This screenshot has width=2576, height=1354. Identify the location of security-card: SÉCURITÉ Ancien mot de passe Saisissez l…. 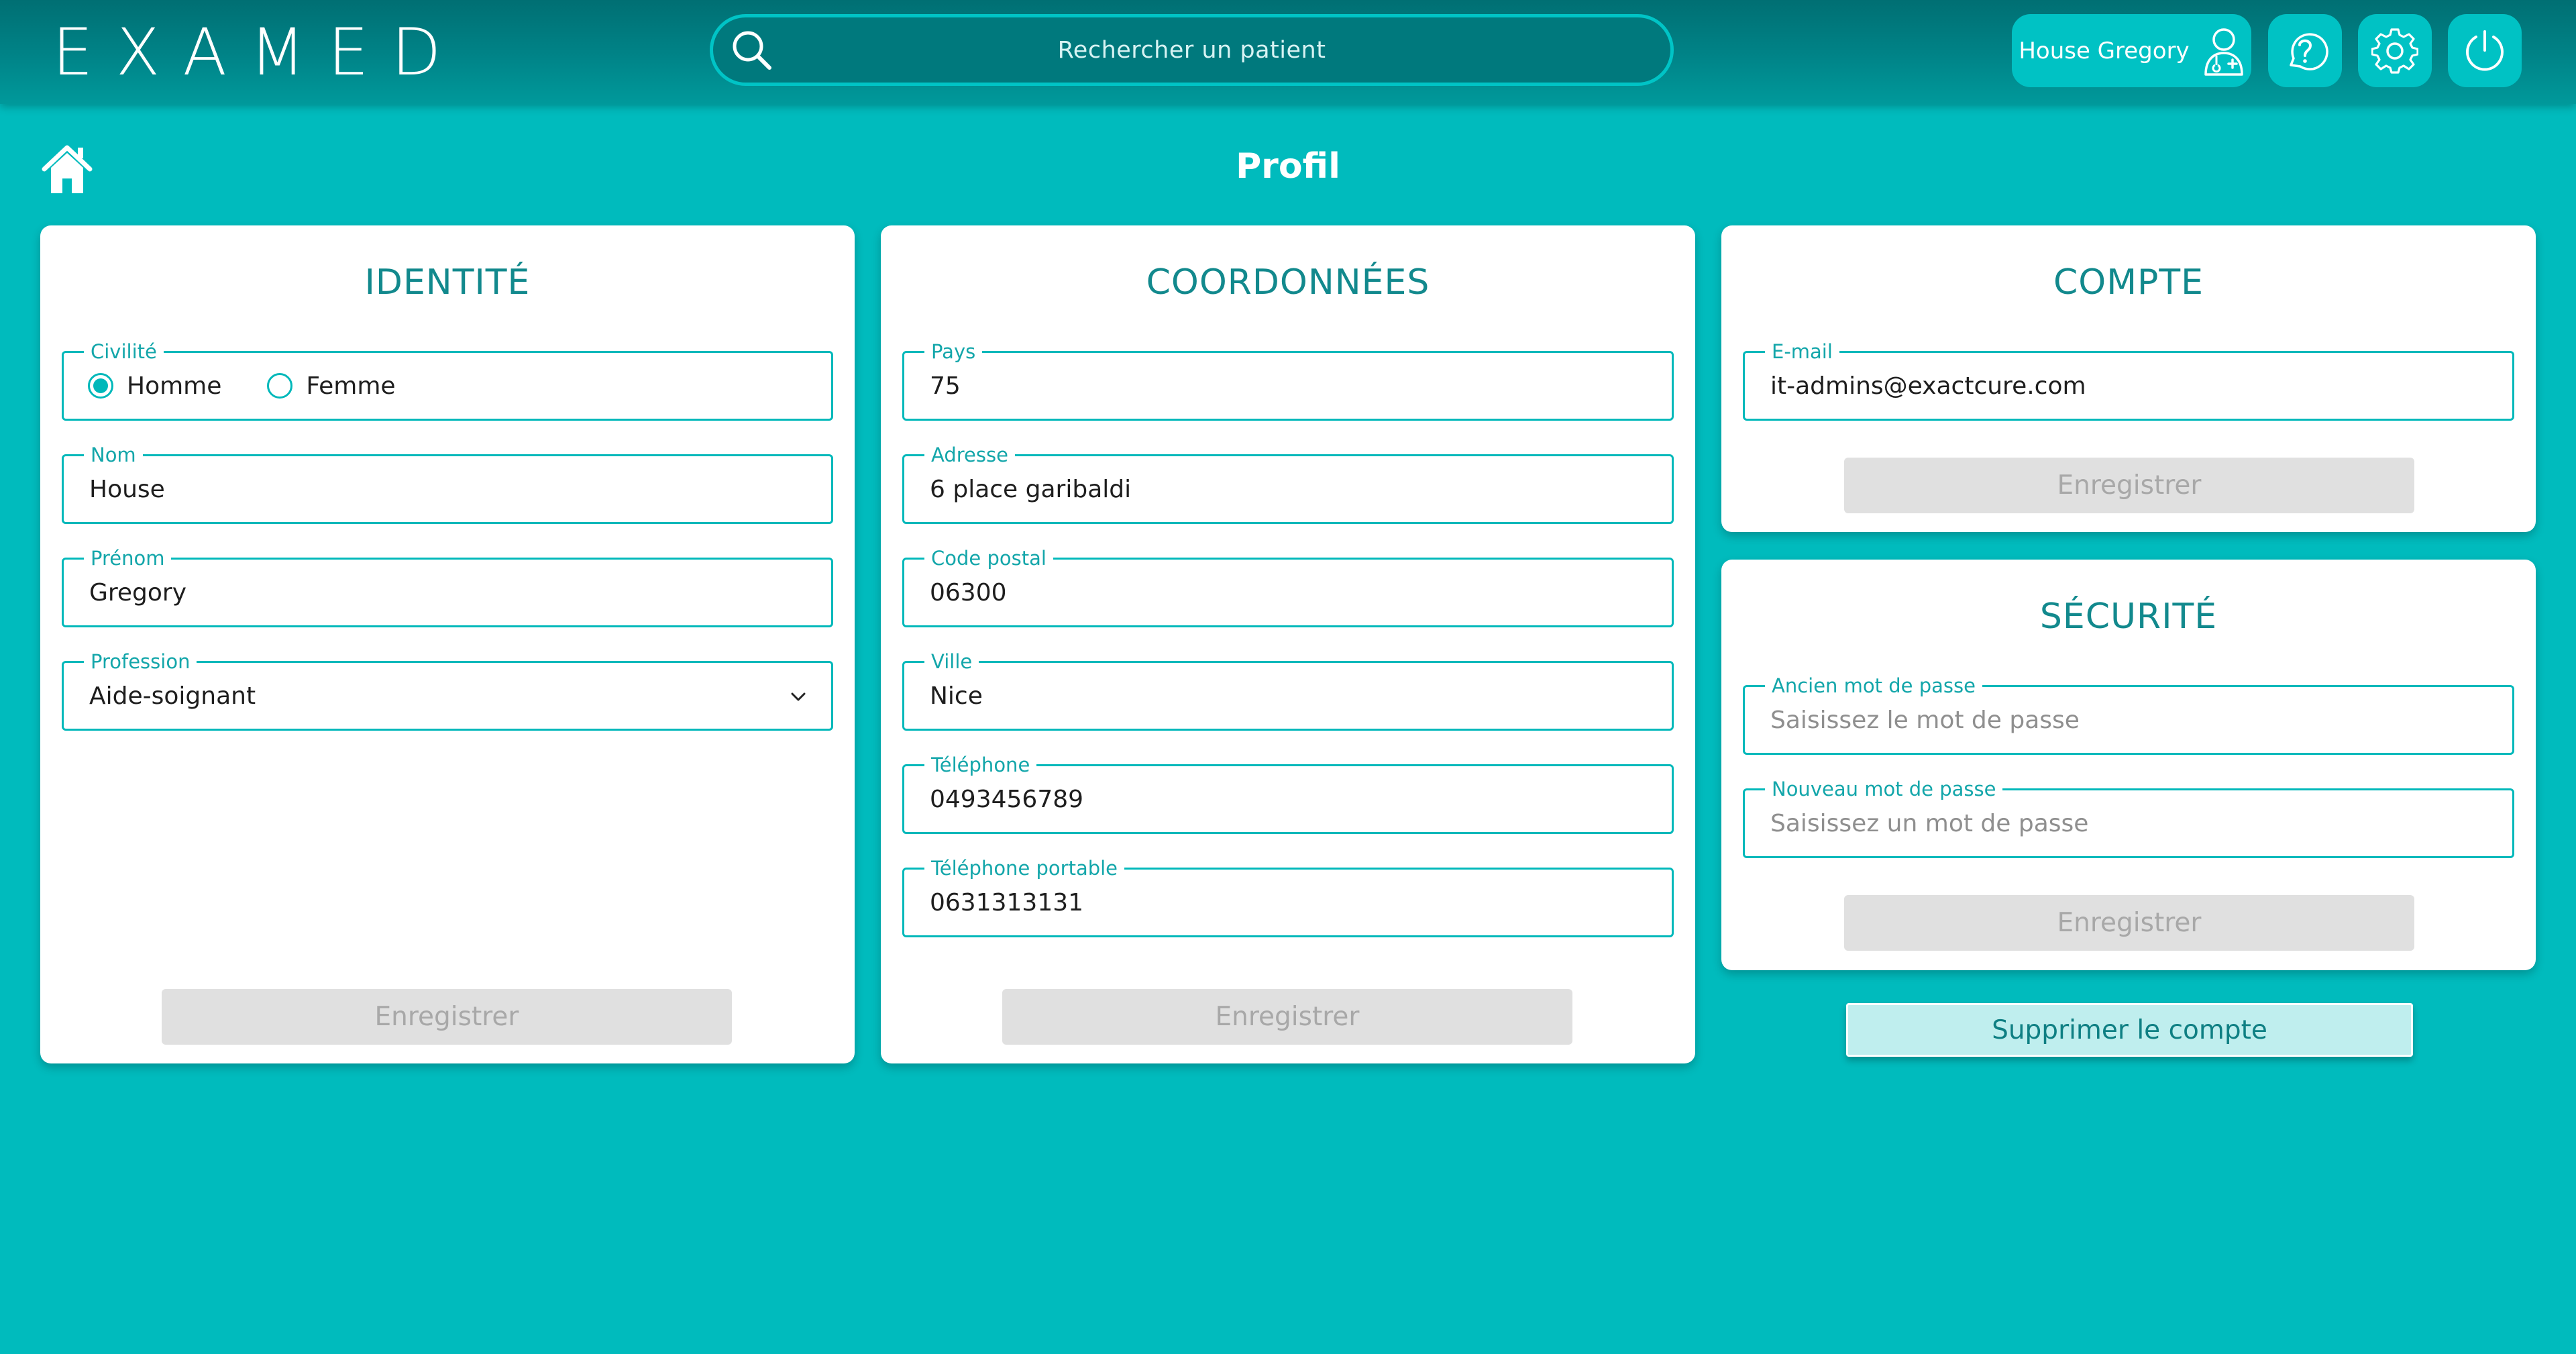
(2128, 765).